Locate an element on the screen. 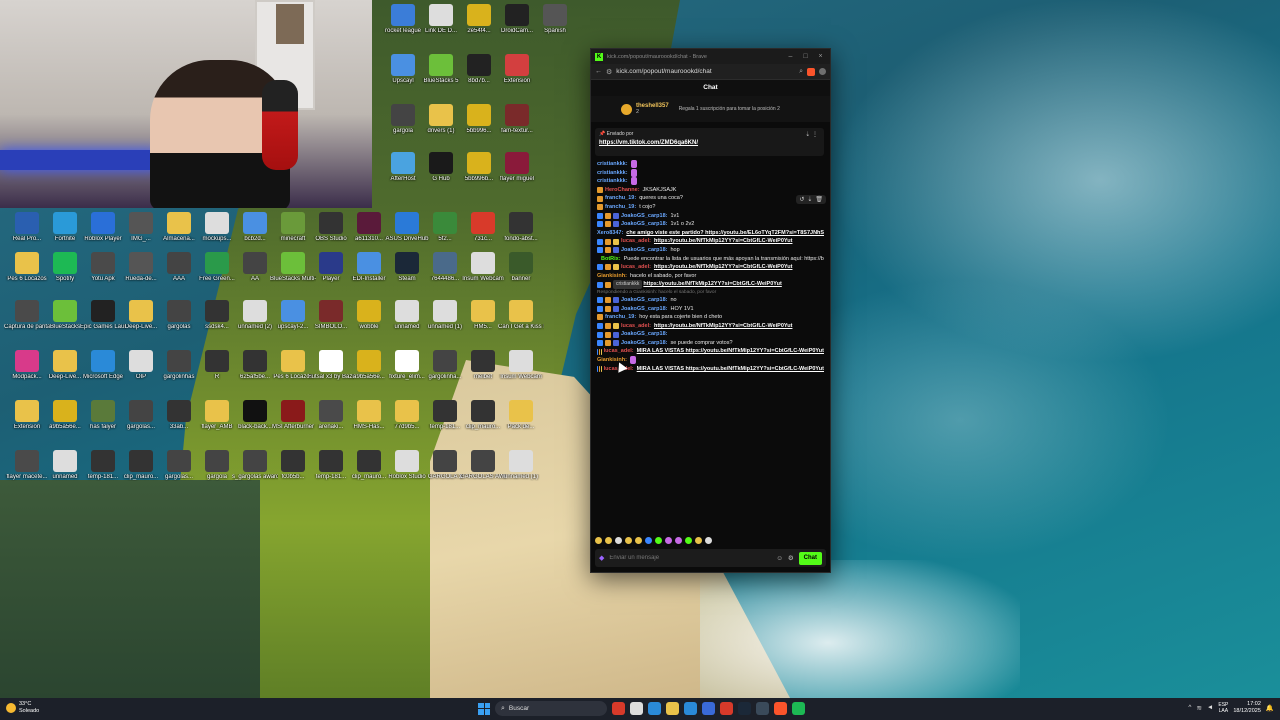 Image resolution: width=1280 pixels, height=720 pixels. desktop-icon: flayer miguel is located at coordinates (517, 167).